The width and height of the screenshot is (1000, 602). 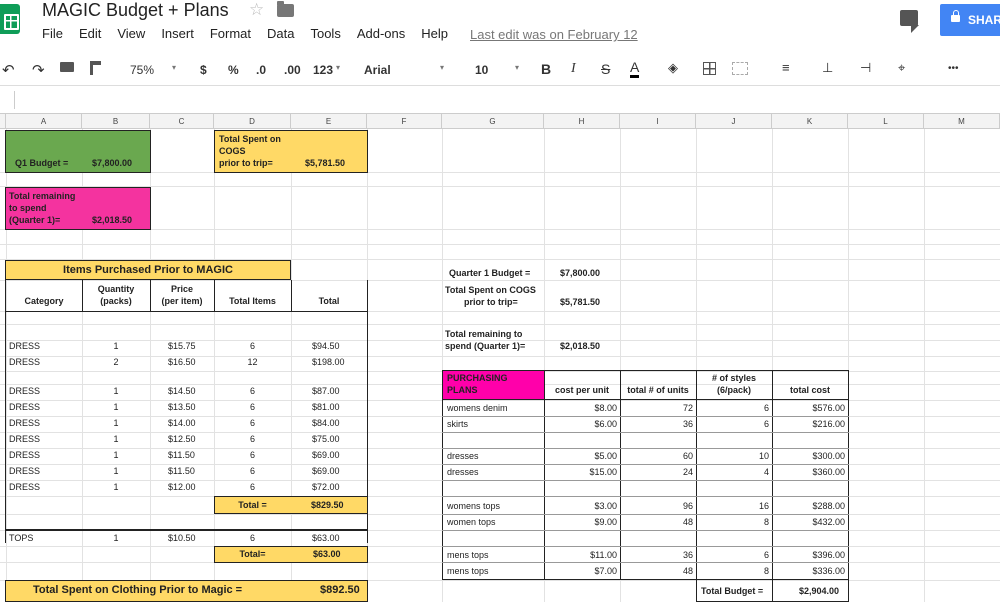 I want to click on column-header-i: I, so click(x=658, y=121).